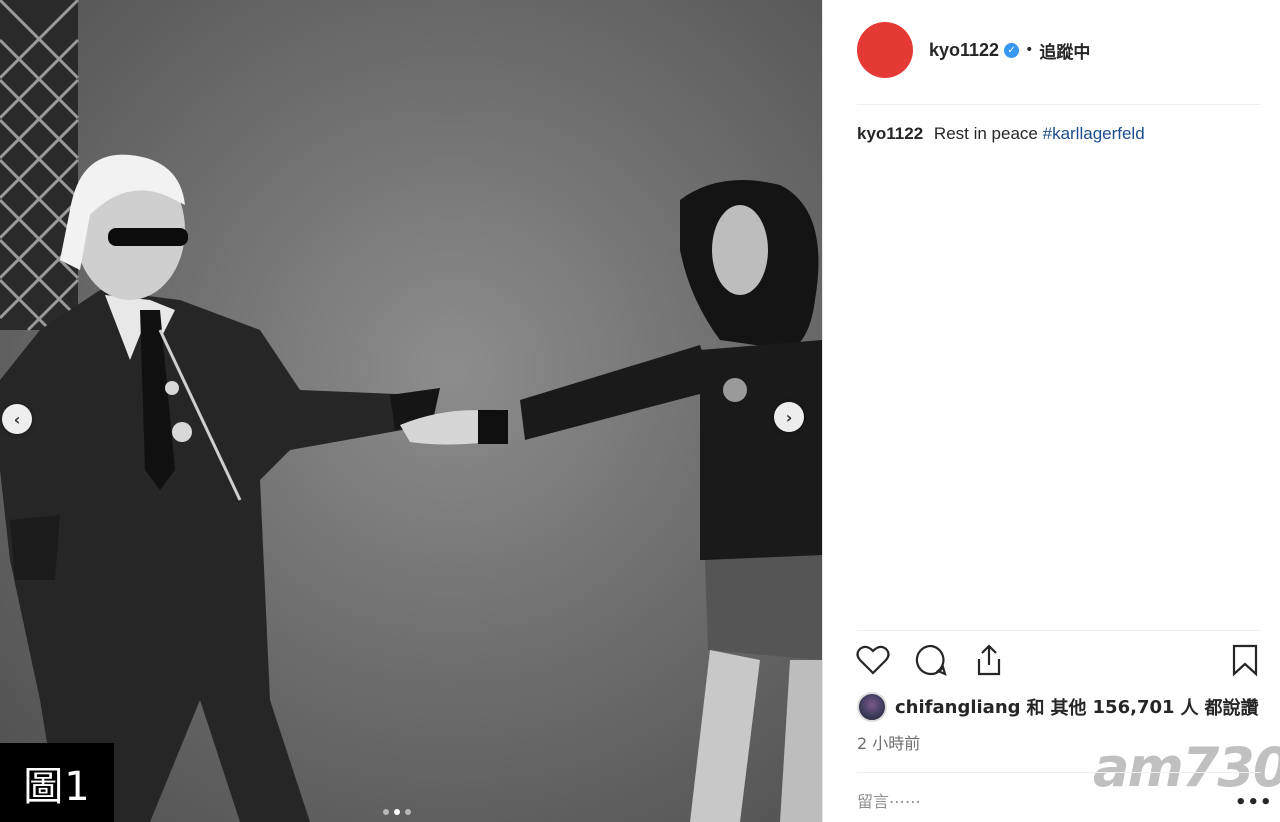  Describe the element at coordinates (958, 707) in the screenshot. I see `liker-username-link: chifangliang` at that location.